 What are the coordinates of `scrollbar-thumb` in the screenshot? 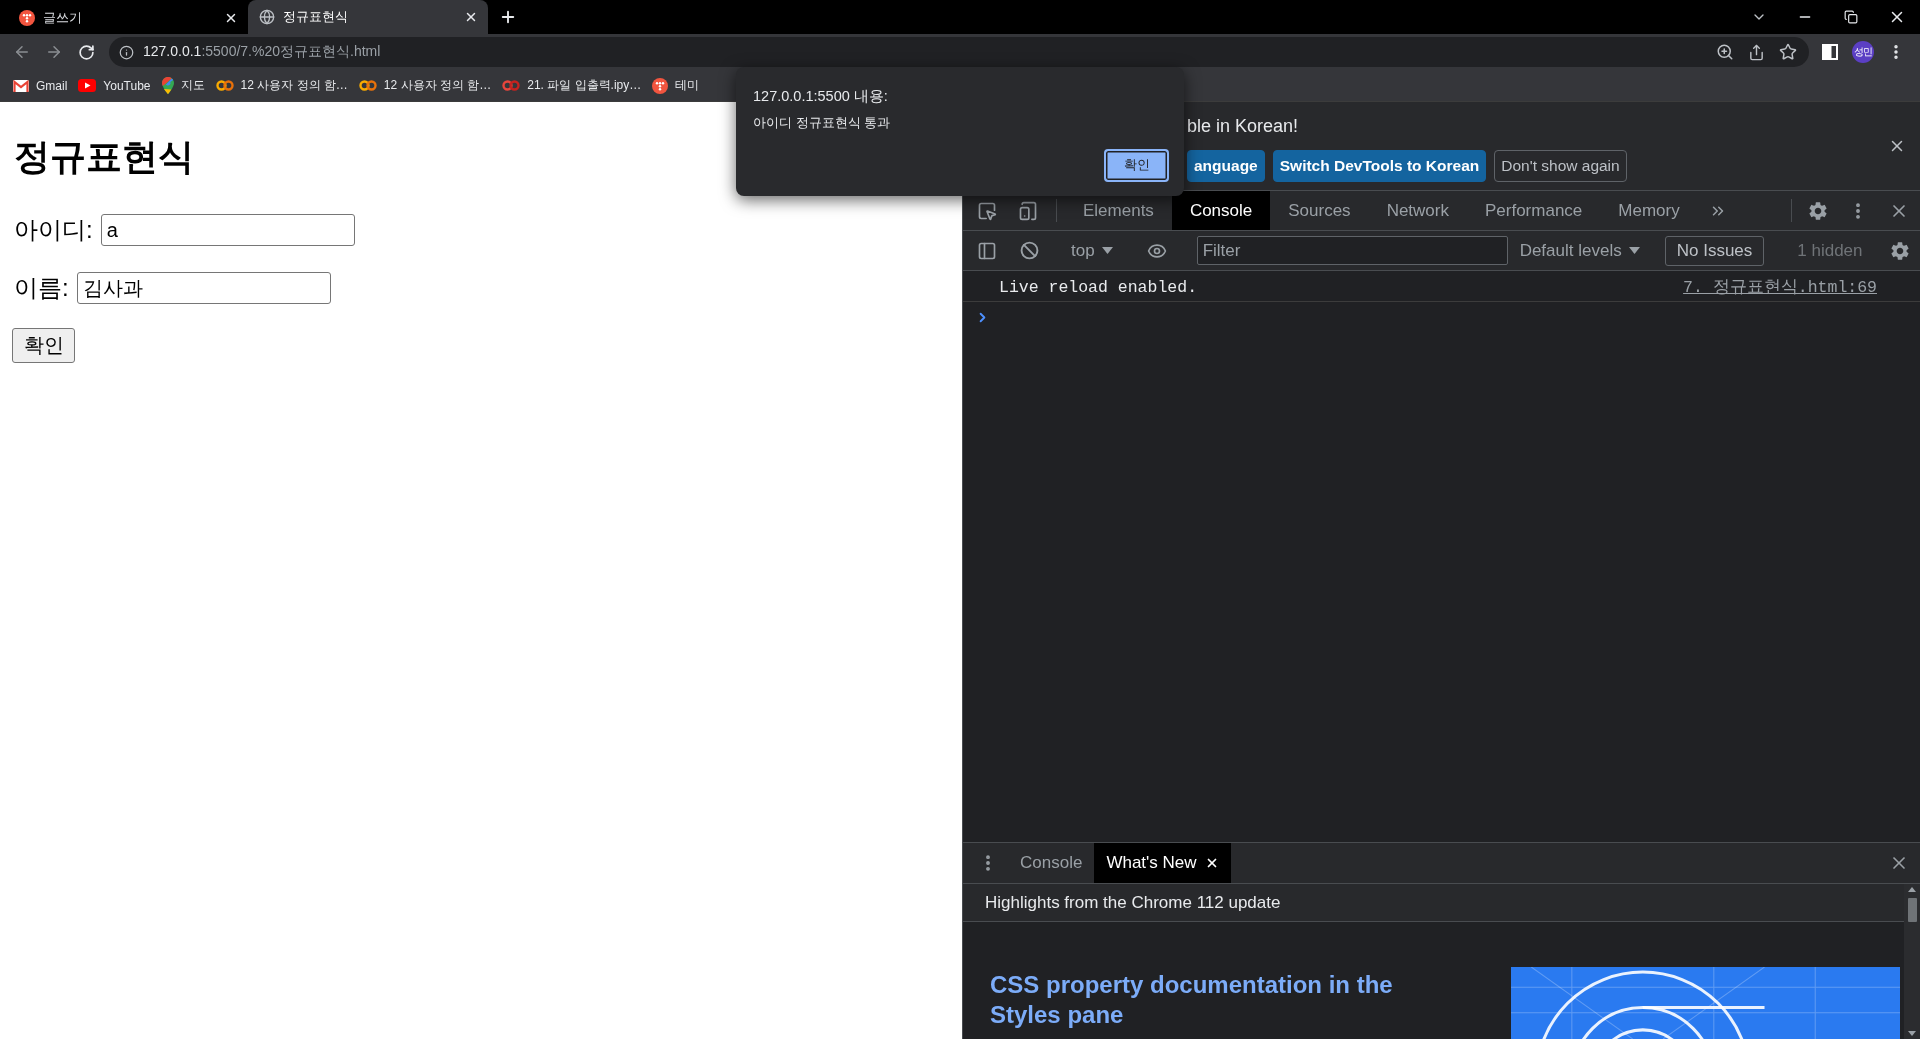 It's located at (1912, 910).